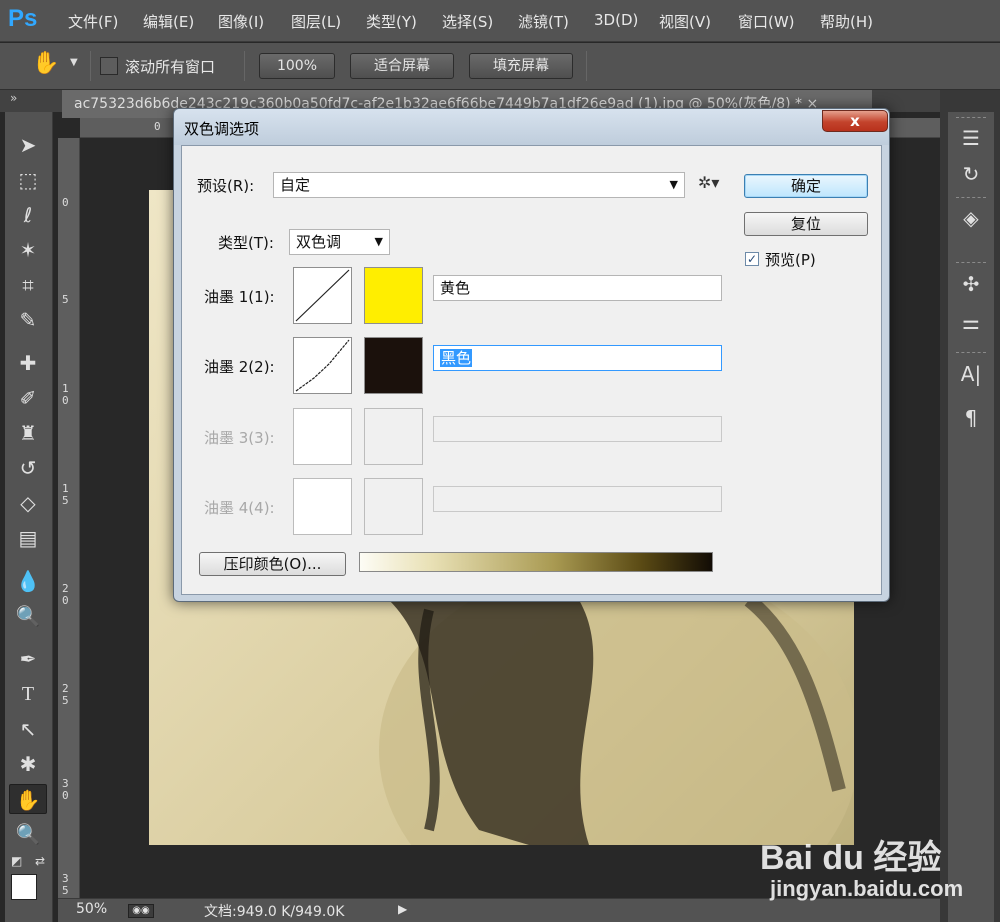 The width and height of the screenshot is (1000, 922). I want to click on ink-1-curve-line, so click(322, 295).